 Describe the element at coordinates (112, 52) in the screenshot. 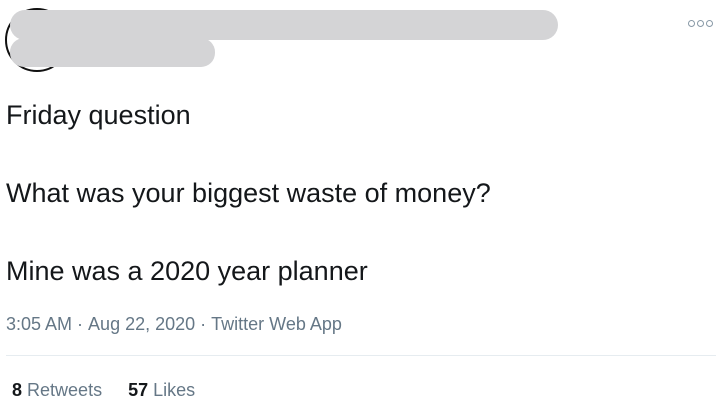

I see `redacted-author-handle` at that location.